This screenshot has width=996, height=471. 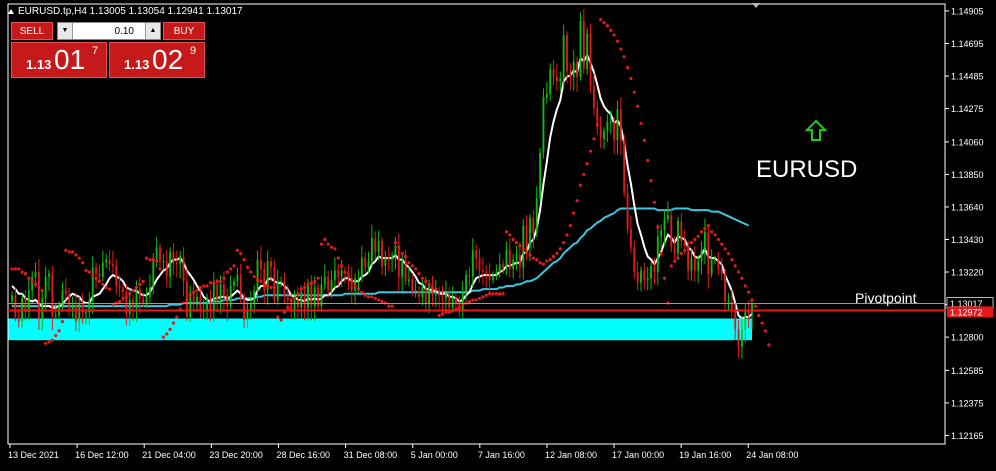 I want to click on collapse-triangle-icon, so click(x=11, y=11).